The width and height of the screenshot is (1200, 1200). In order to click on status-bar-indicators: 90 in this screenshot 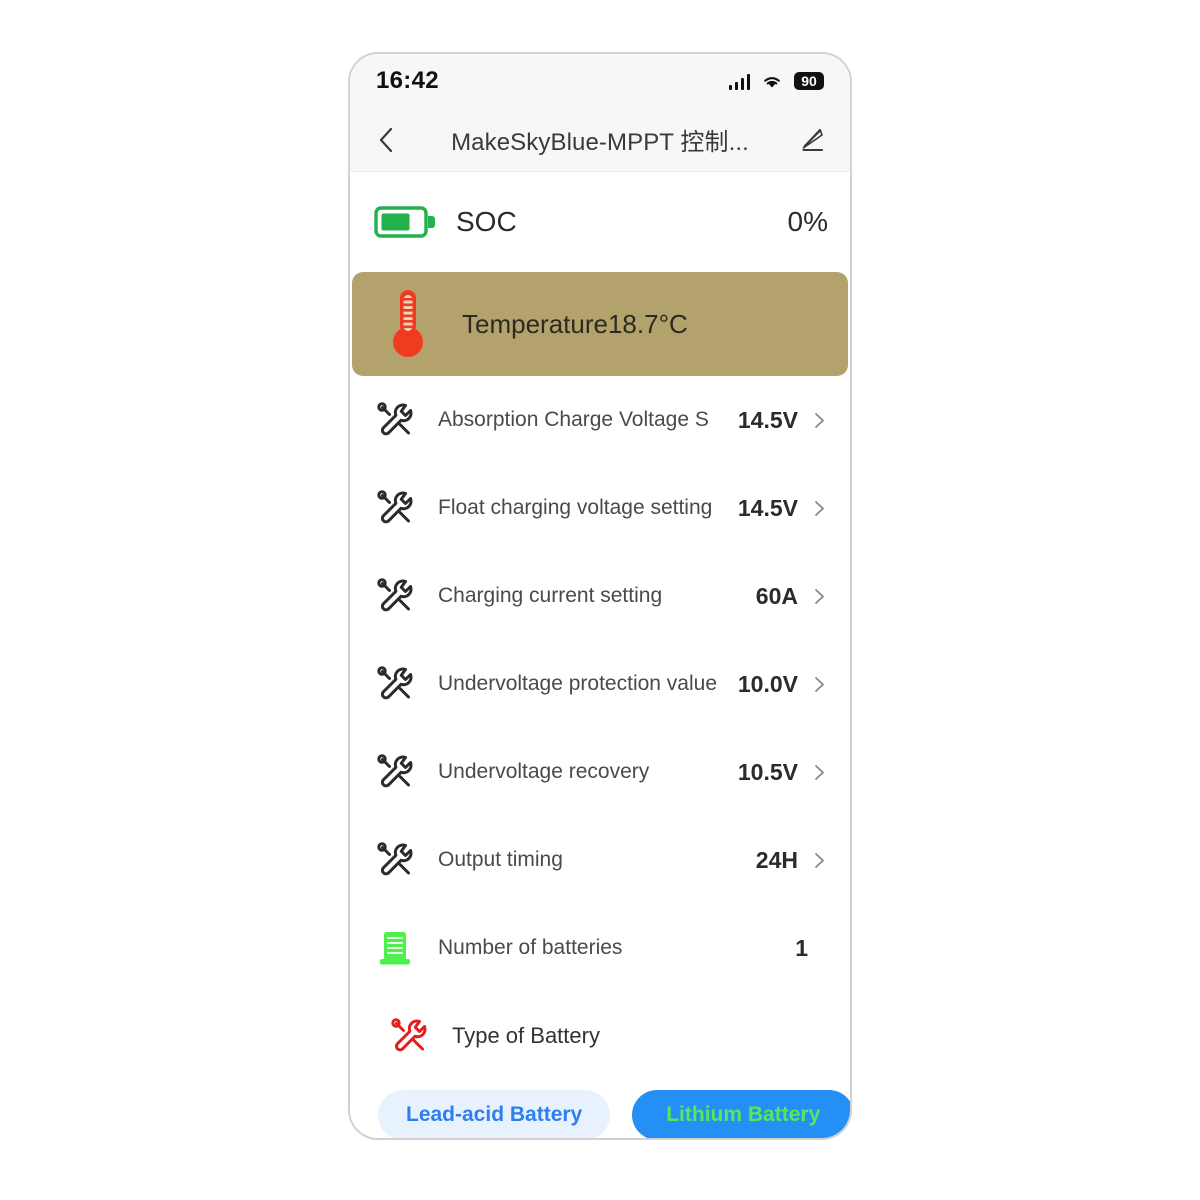, I will do `click(776, 81)`.